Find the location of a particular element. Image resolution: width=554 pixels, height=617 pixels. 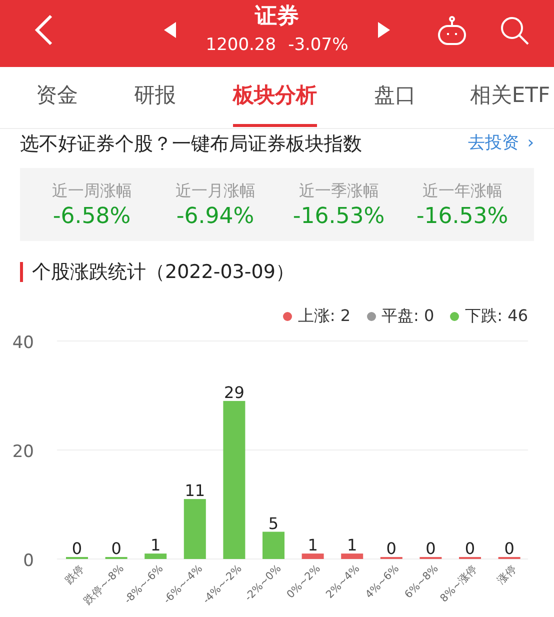

section-marker is located at coordinates (21, 272).